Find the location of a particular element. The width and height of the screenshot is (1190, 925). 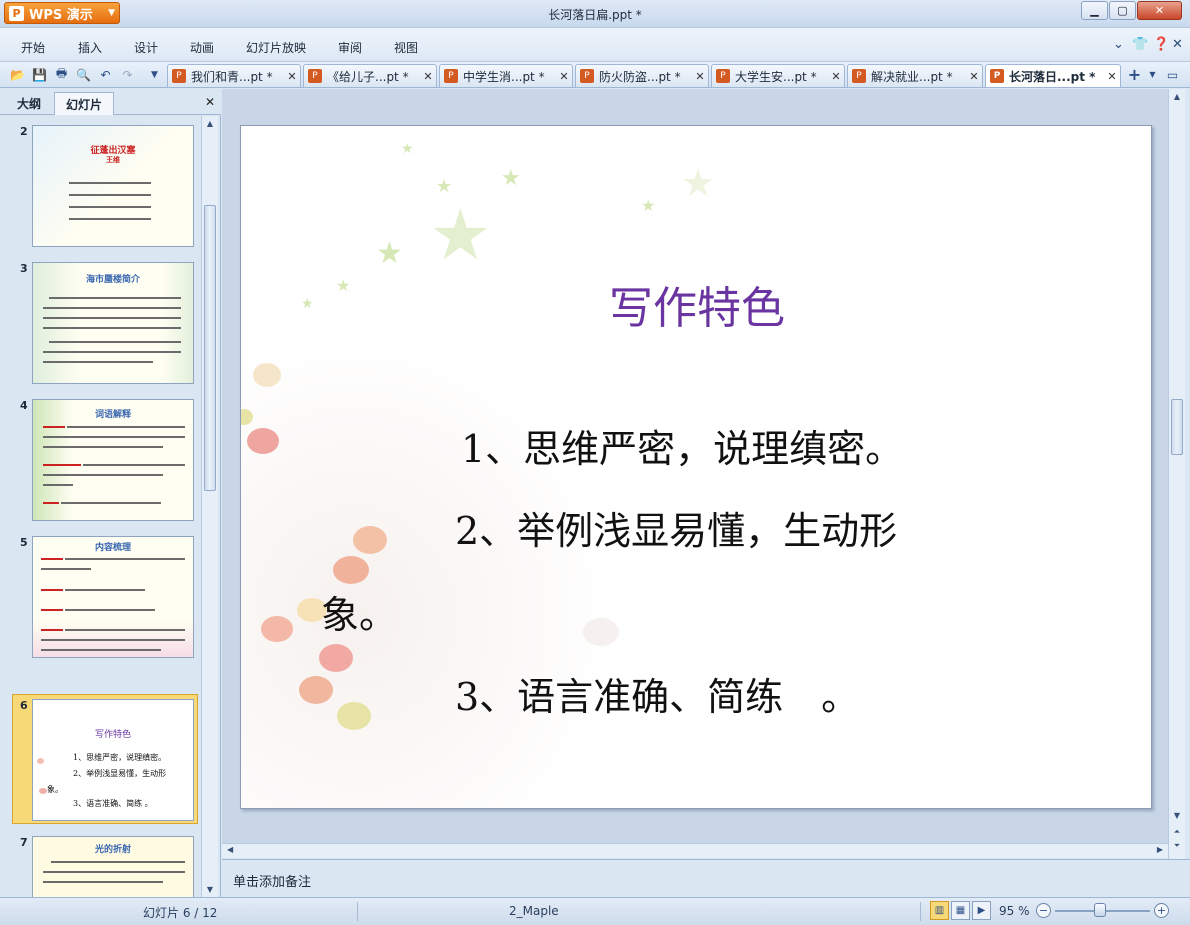

thumb-number: 2 is located at coordinates (24, 131).